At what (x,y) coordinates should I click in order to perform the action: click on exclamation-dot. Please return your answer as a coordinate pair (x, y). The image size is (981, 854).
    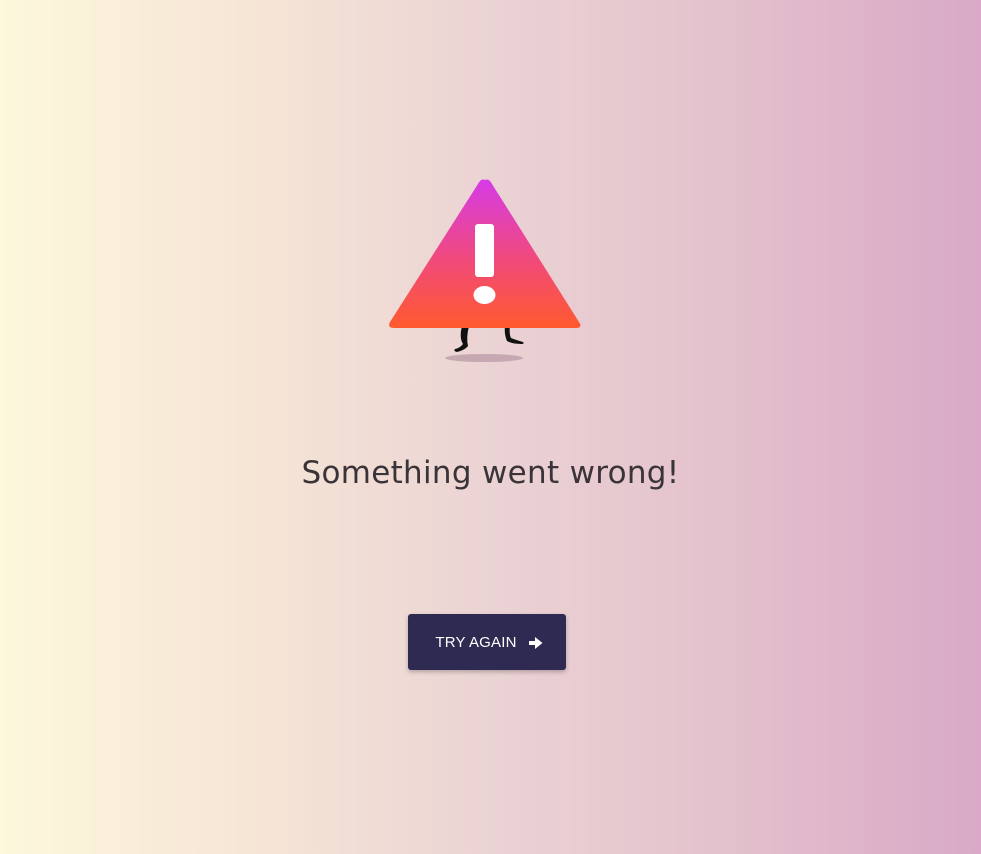
    Looking at the image, I should click on (484, 295).